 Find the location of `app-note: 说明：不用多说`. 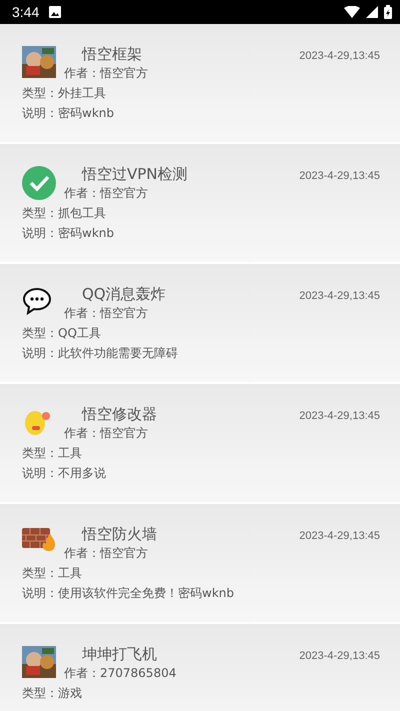

app-note: 说明：不用多说 is located at coordinates (64, 473).